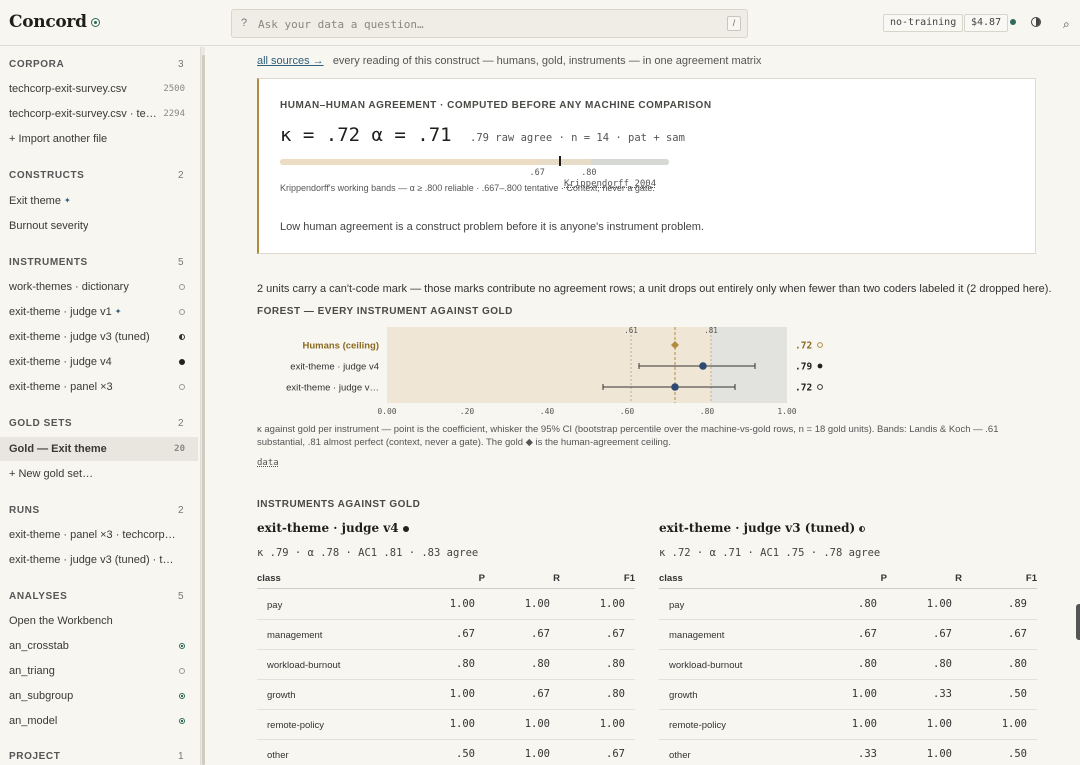  What do you see at coordinates (99, 226) in the screenshot?
I see `sidebar-item-construct: Burnout severity` at bounding box center [99, 226].